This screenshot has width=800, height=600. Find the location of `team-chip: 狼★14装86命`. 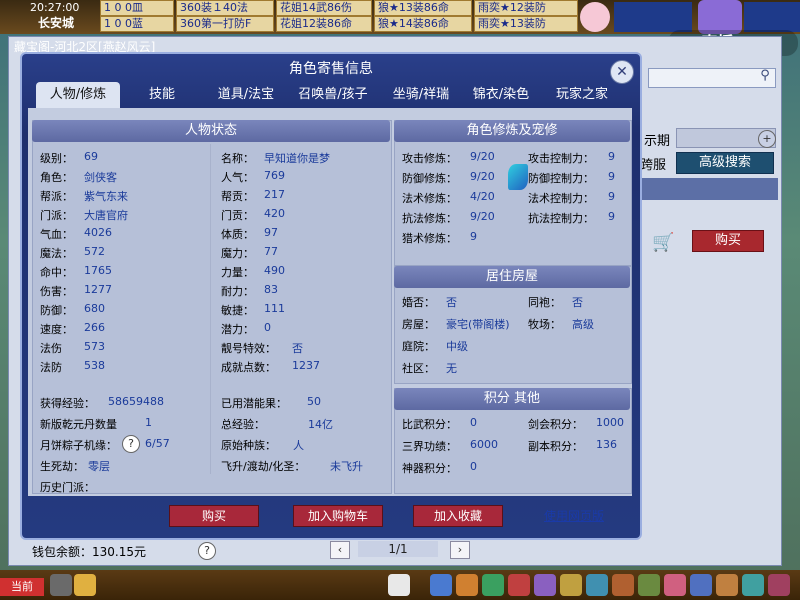

team-chip: 狼★14装86命 is located at coordinates (423, 24).